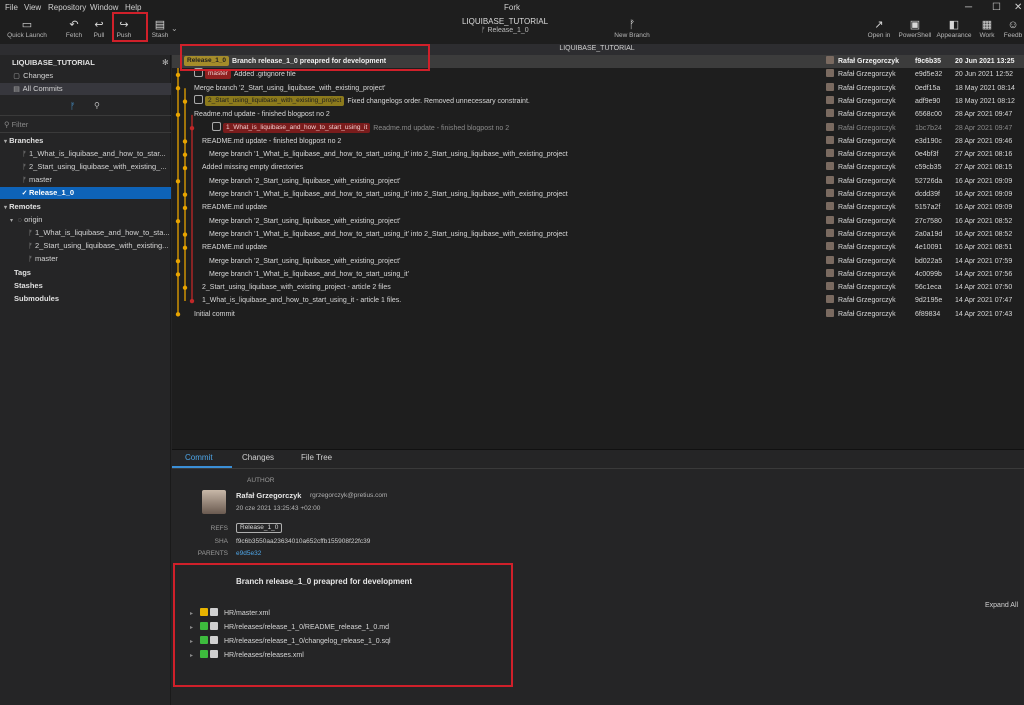 The image size is (1024, 705). What do you see at coordinates (954, 30) in the screenshot?
I see `appearance-button: ◧ Appearance` at bounding box center [954, 30].